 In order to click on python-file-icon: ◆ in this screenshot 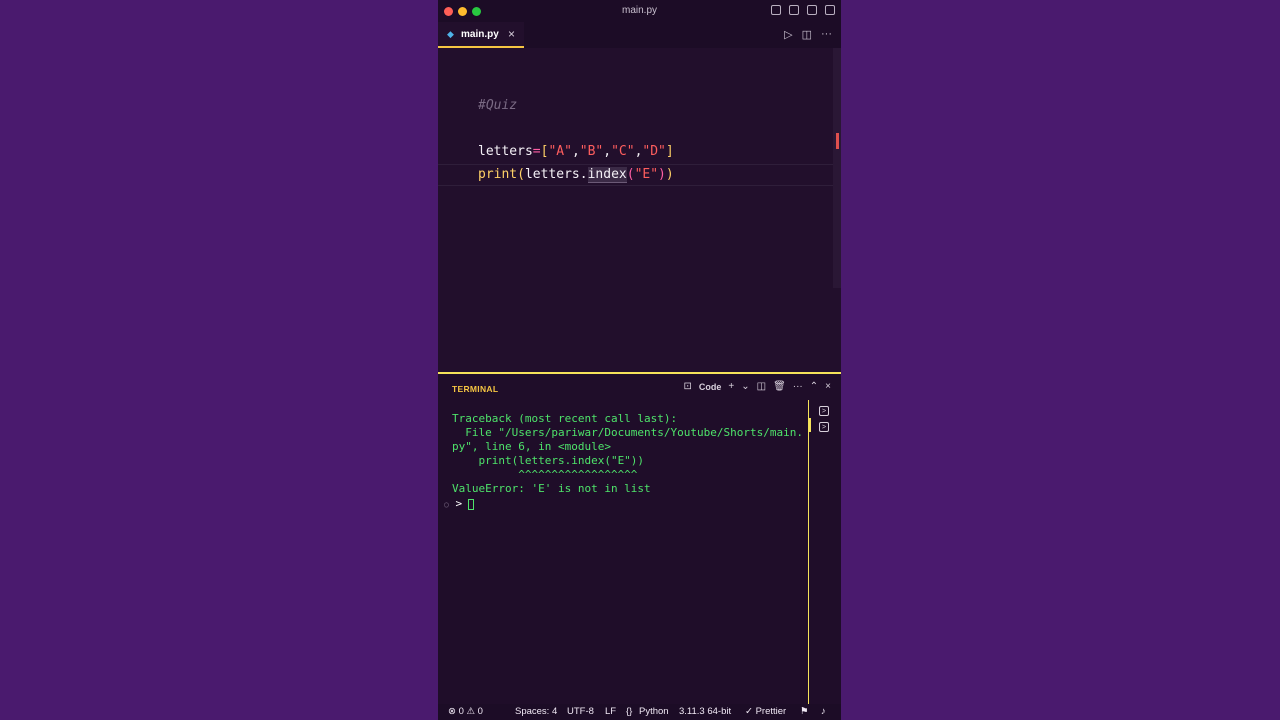, I will do `click(450, 34)`.